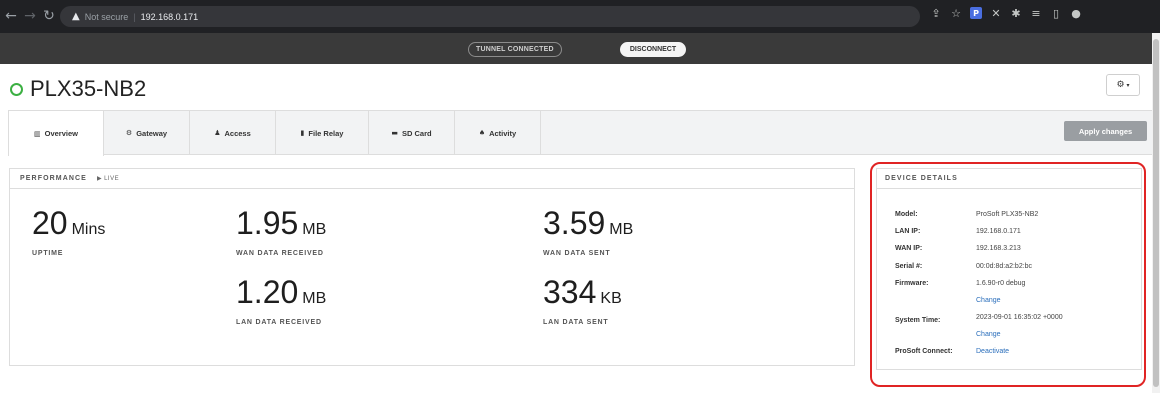 Image resolution: width=1160 pixels, height=393 pixels. I want to click on back-icon: ←, so click(11, 16).